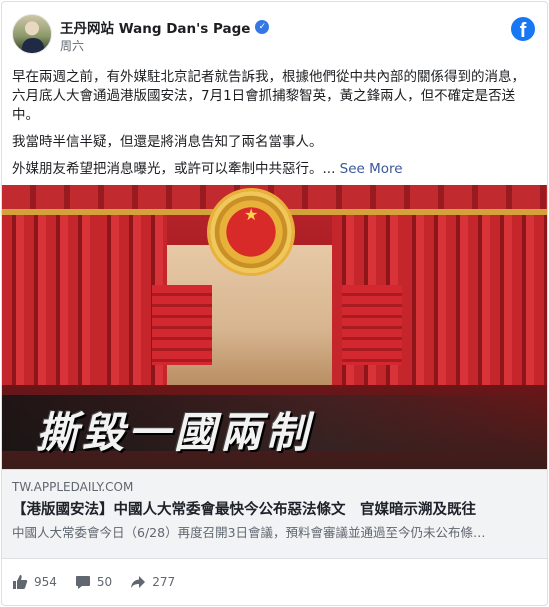 This screenshot has width=549, height=607. What do you see at coordinates (72, 45) in the screenshot?
I see `post-timestamp: 周六` at bounding box center [72, 45].